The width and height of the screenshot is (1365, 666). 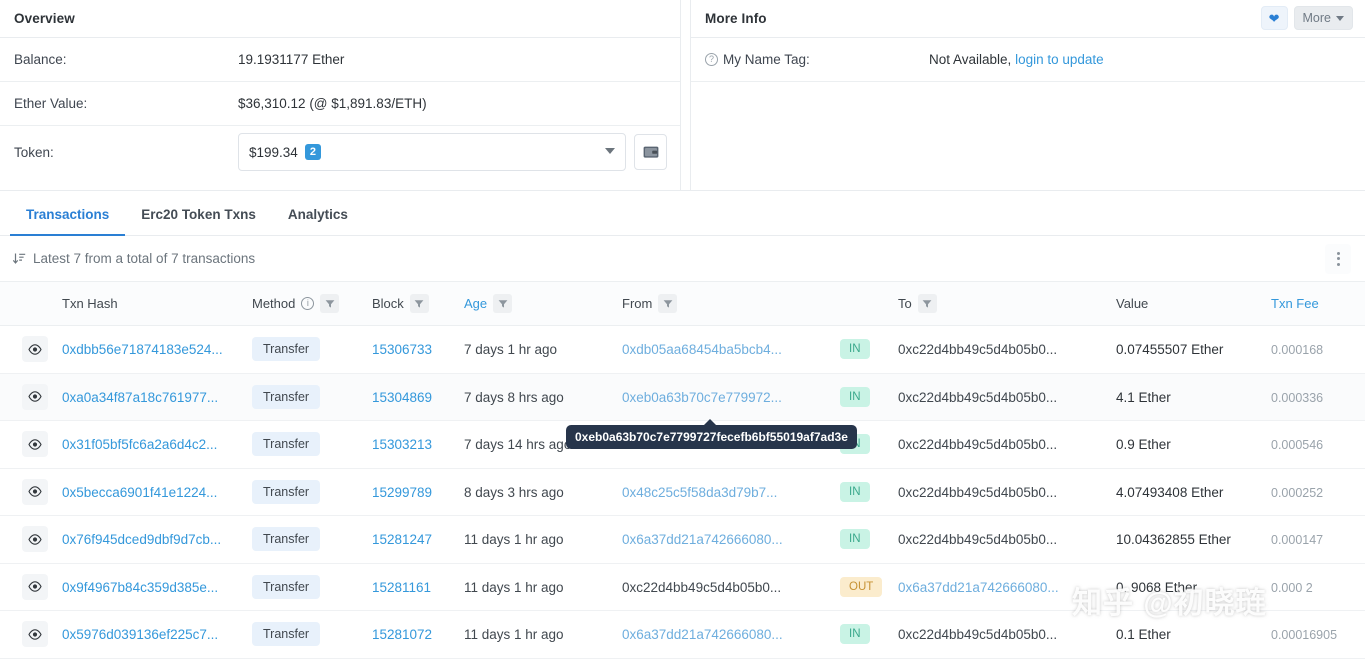 What do you see at coordinates (650, 152) in the screenshot?
I see `wallet-button` at bounding box center [650, 152].